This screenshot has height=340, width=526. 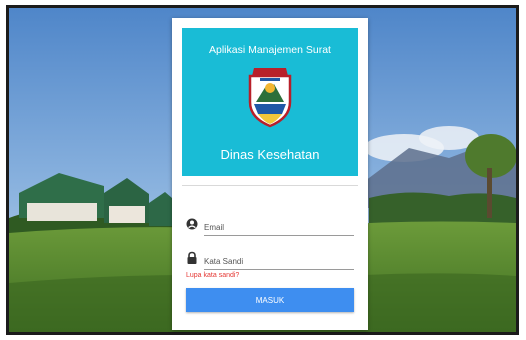 I want to click on login-button: MASUK, so click(x=270, y=300).